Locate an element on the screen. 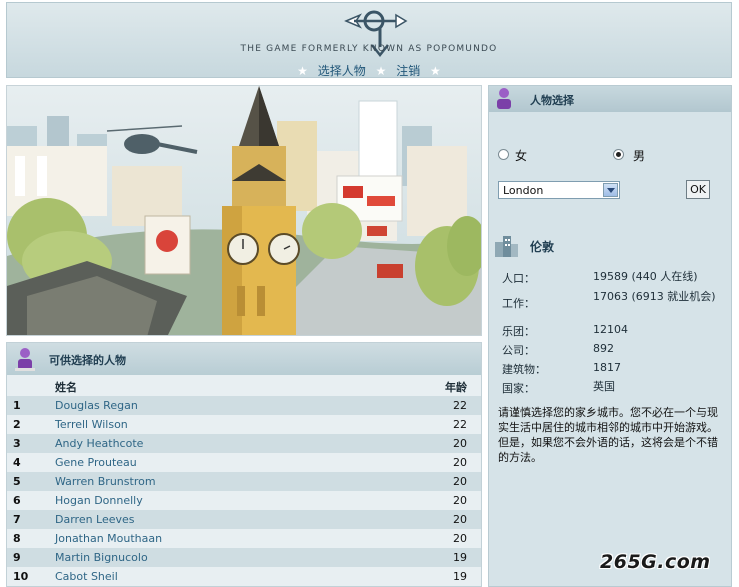  table-row: 5 Warren Brunstrom 20 is located at coordinates (244, 481).